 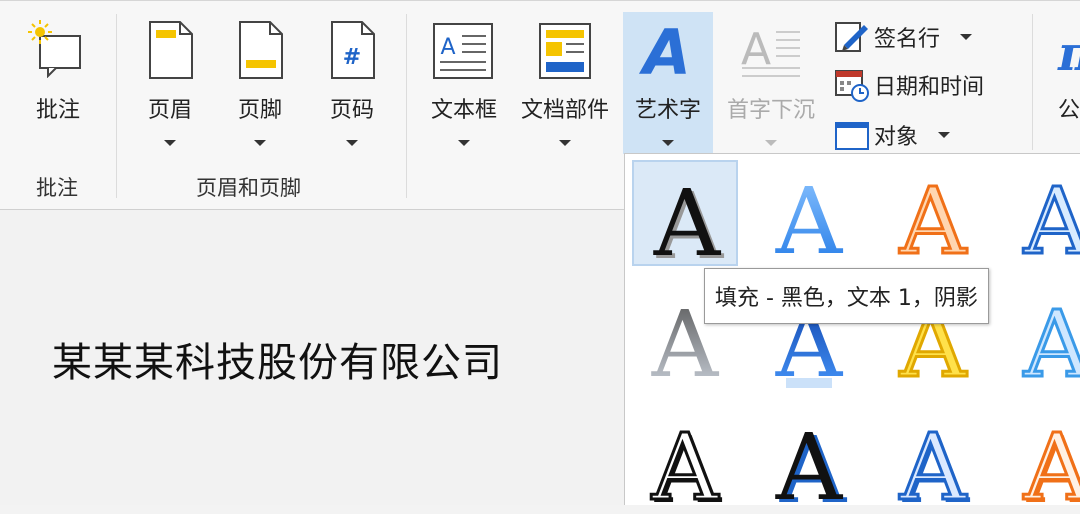 I want to click on equation-button-partial: π 公, so click(x=1063, y=84).